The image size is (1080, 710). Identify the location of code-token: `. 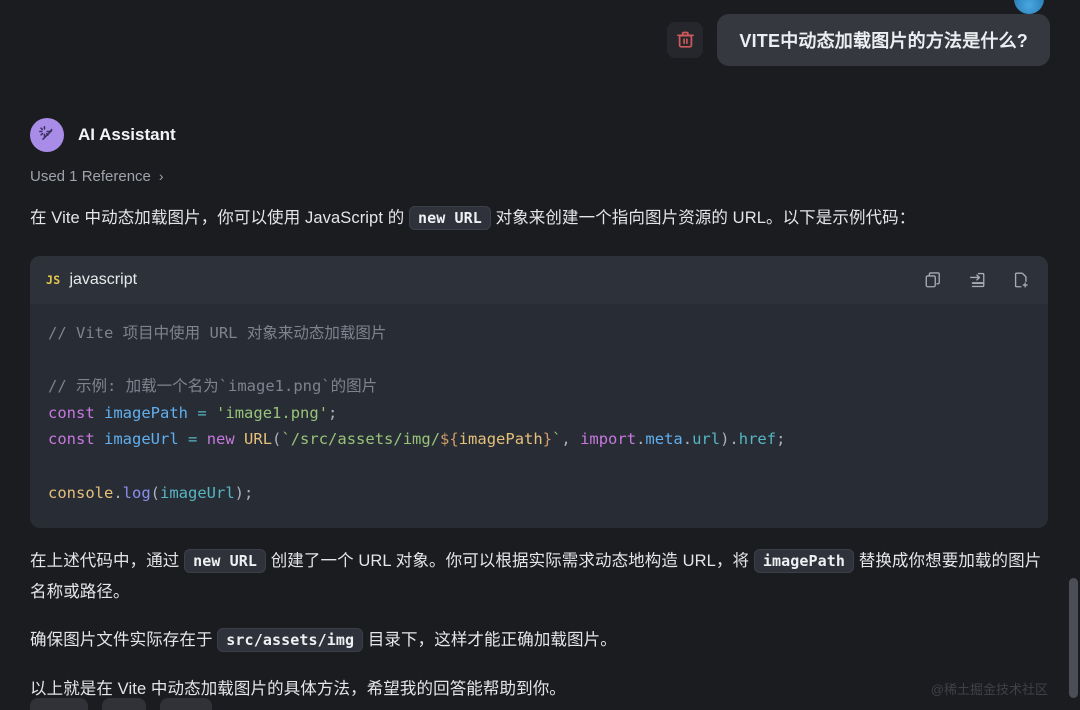
(557, 439).